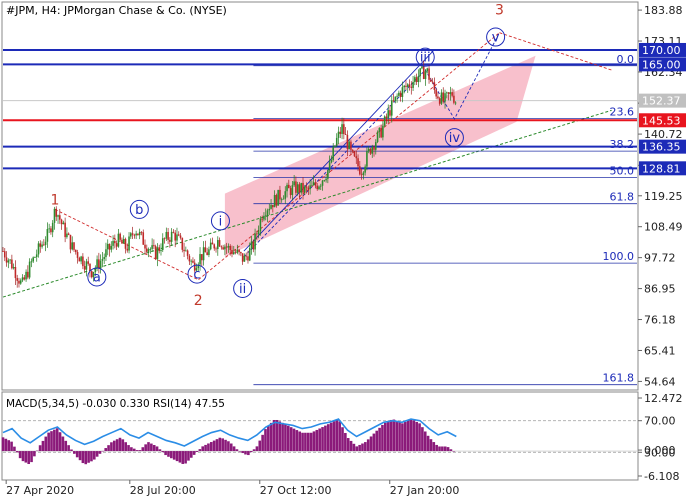 The width and height of the screenshot is (700, 500). What do you see at coordinates (622, 171) in the screenshot?
I see `fib-level-label-3: 50.0` at bounding box center [622, 171].